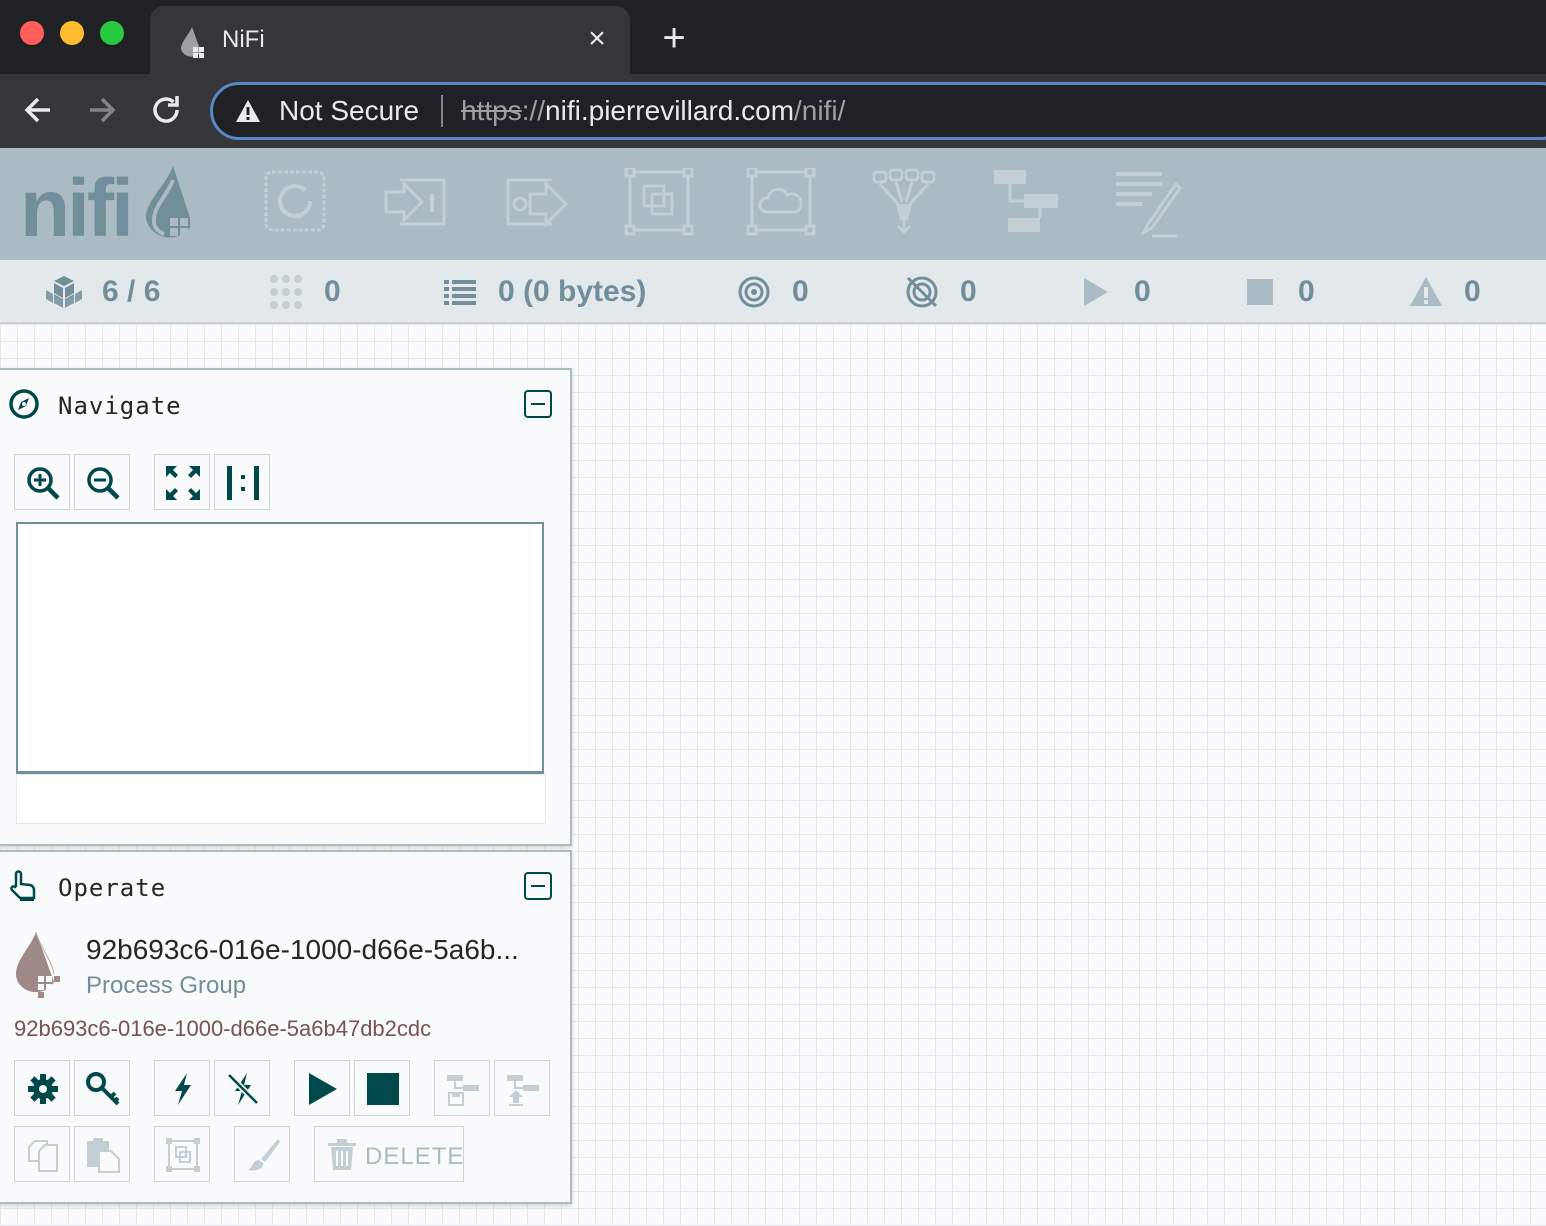 Image resolution: width=1546 pixels, height=1226 pixels. I want to click on running-count: 0, so click(1142, 291).